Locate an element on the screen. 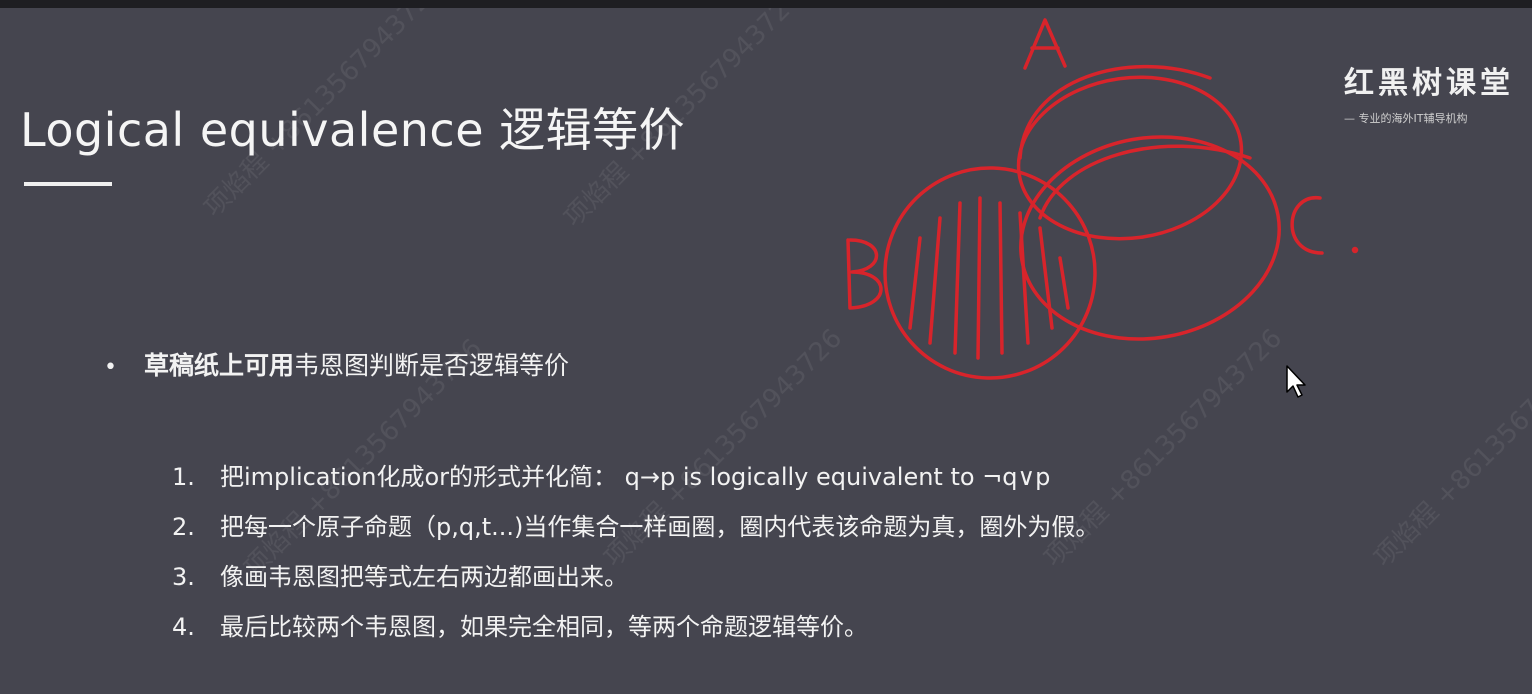 This screenshot has width=1532, height=694. venn-circle-a is located at coordinates (1130, 158).